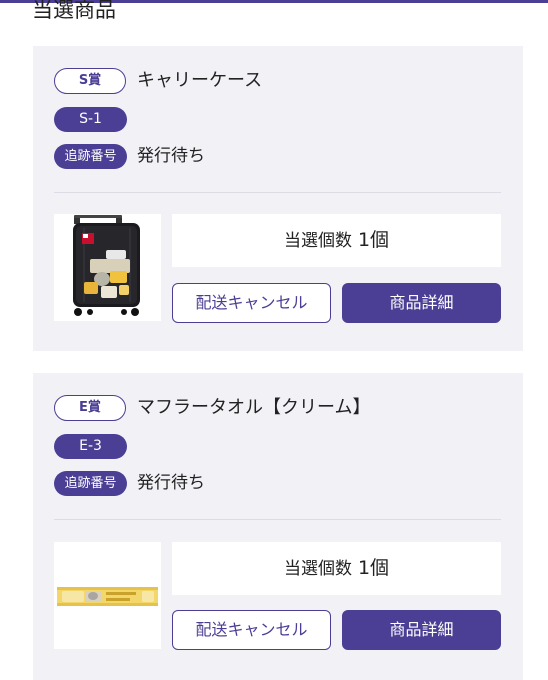 This screenshot has height=680, width=548. Describe the element at coordinates (90, 408) in the screenshot. I see `rank-badge: E賞` at that location.